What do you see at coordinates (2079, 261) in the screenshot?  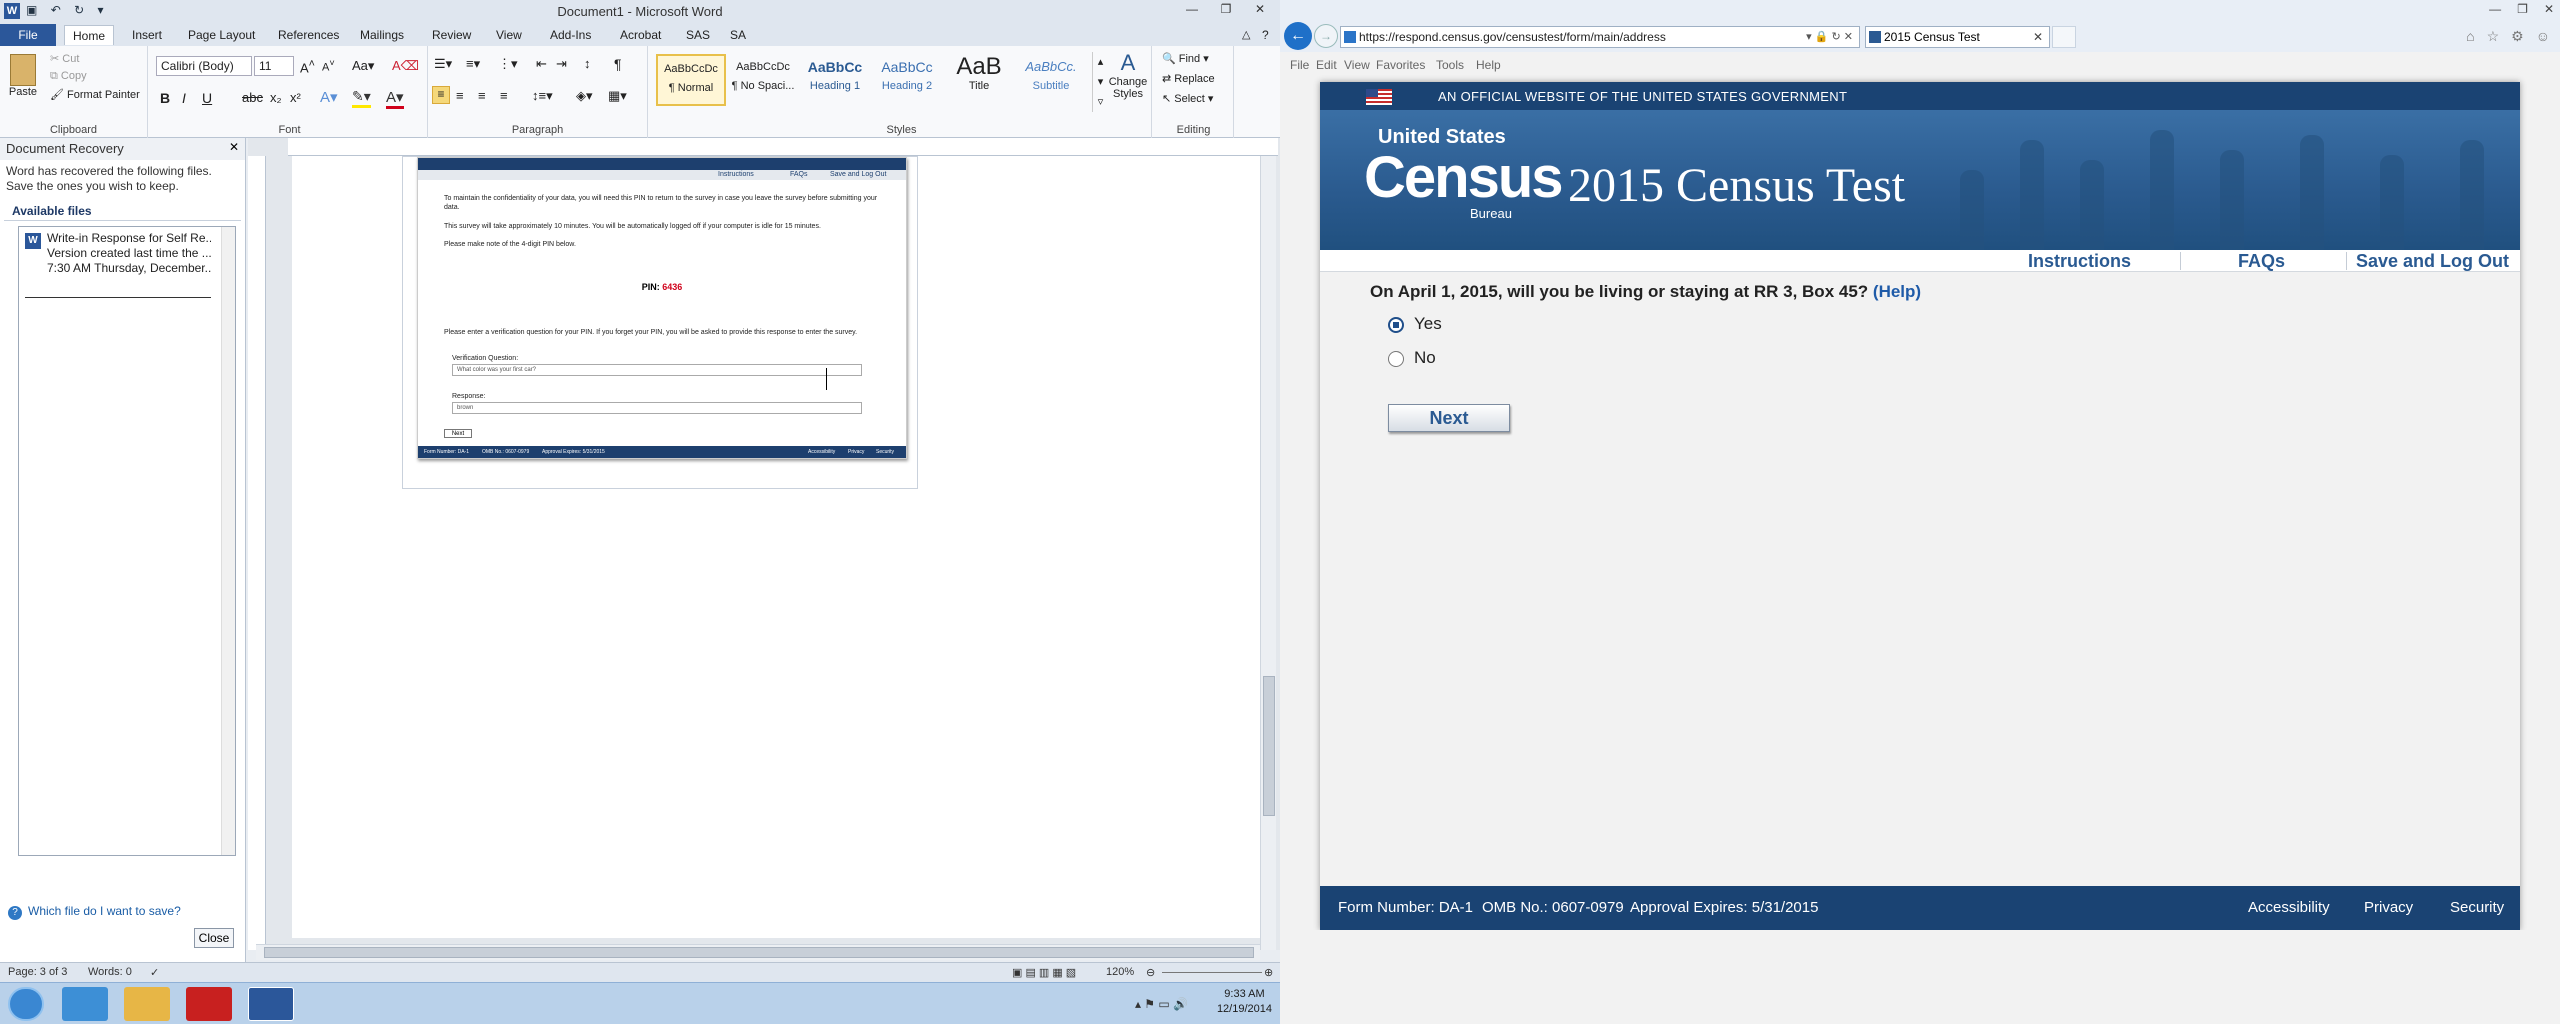 I see `nav-instructions: Instructions` at bounding box center [2079, 261].